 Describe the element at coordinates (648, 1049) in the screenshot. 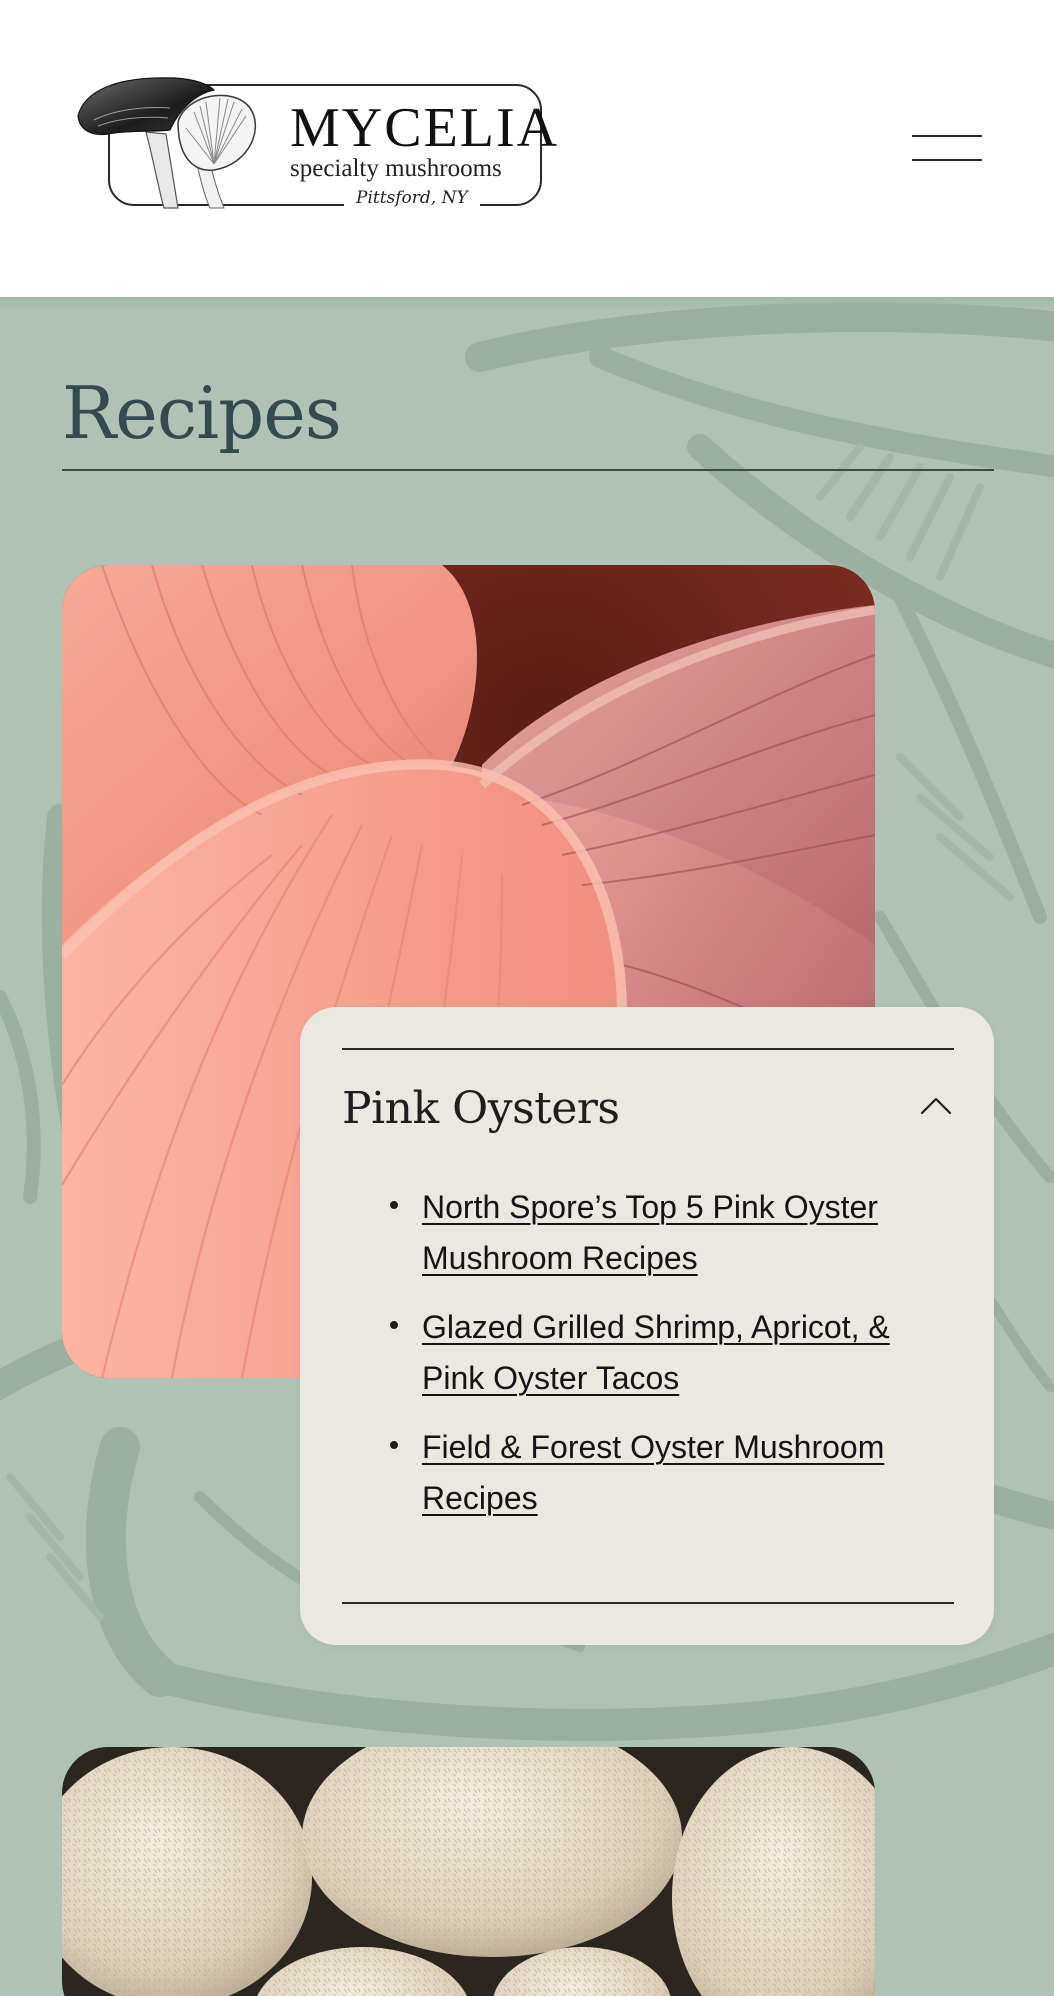

I see `card-top-rule` at that location.